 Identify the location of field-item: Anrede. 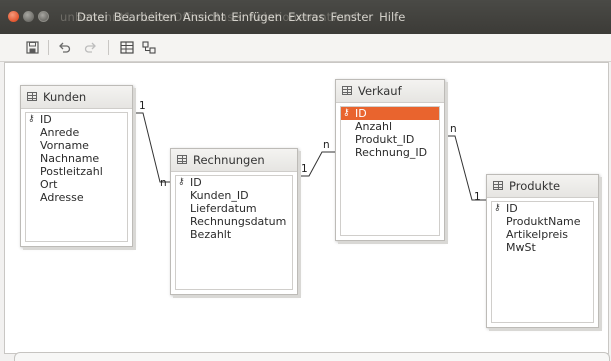
(76, 132).